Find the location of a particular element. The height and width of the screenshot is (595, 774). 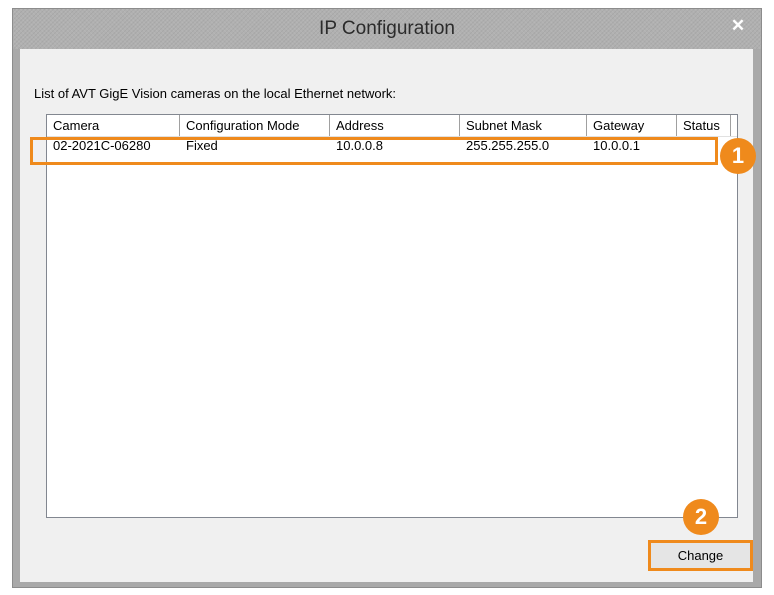

window-title: IP Configuration is located at coordinates (387, 28).